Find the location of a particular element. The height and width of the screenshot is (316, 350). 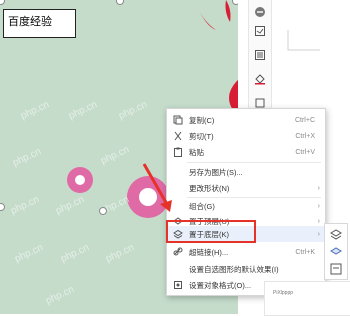

menu-item-shortcut: Ctrl+X is located at coordinates (305, 136).